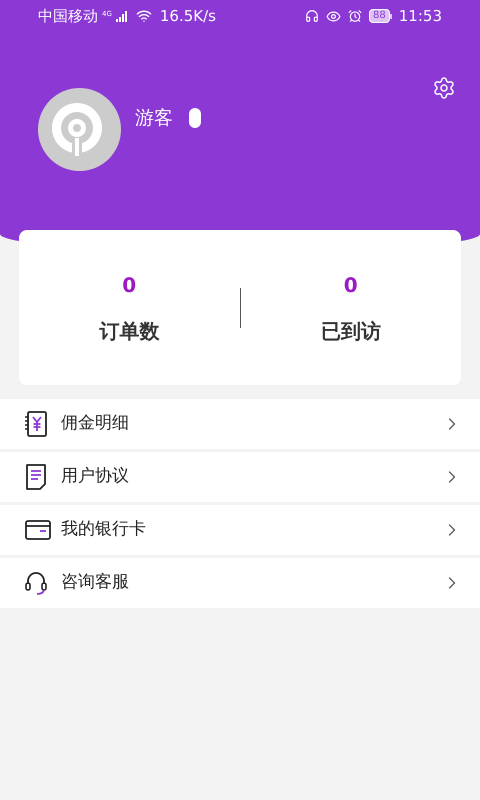 This screenshot has height=800, width=480. Describe the element at coordinates (38, 530) in the screenshot. I see `bank-card-icon` at that location.